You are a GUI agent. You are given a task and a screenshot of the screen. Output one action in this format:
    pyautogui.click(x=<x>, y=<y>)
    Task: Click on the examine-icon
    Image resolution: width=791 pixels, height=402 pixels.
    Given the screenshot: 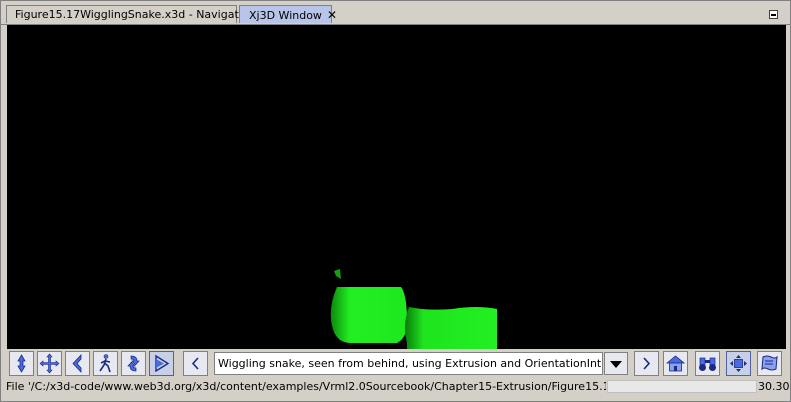 What is the action you would take?
    pyautogui.click(x=133, y=363)
    